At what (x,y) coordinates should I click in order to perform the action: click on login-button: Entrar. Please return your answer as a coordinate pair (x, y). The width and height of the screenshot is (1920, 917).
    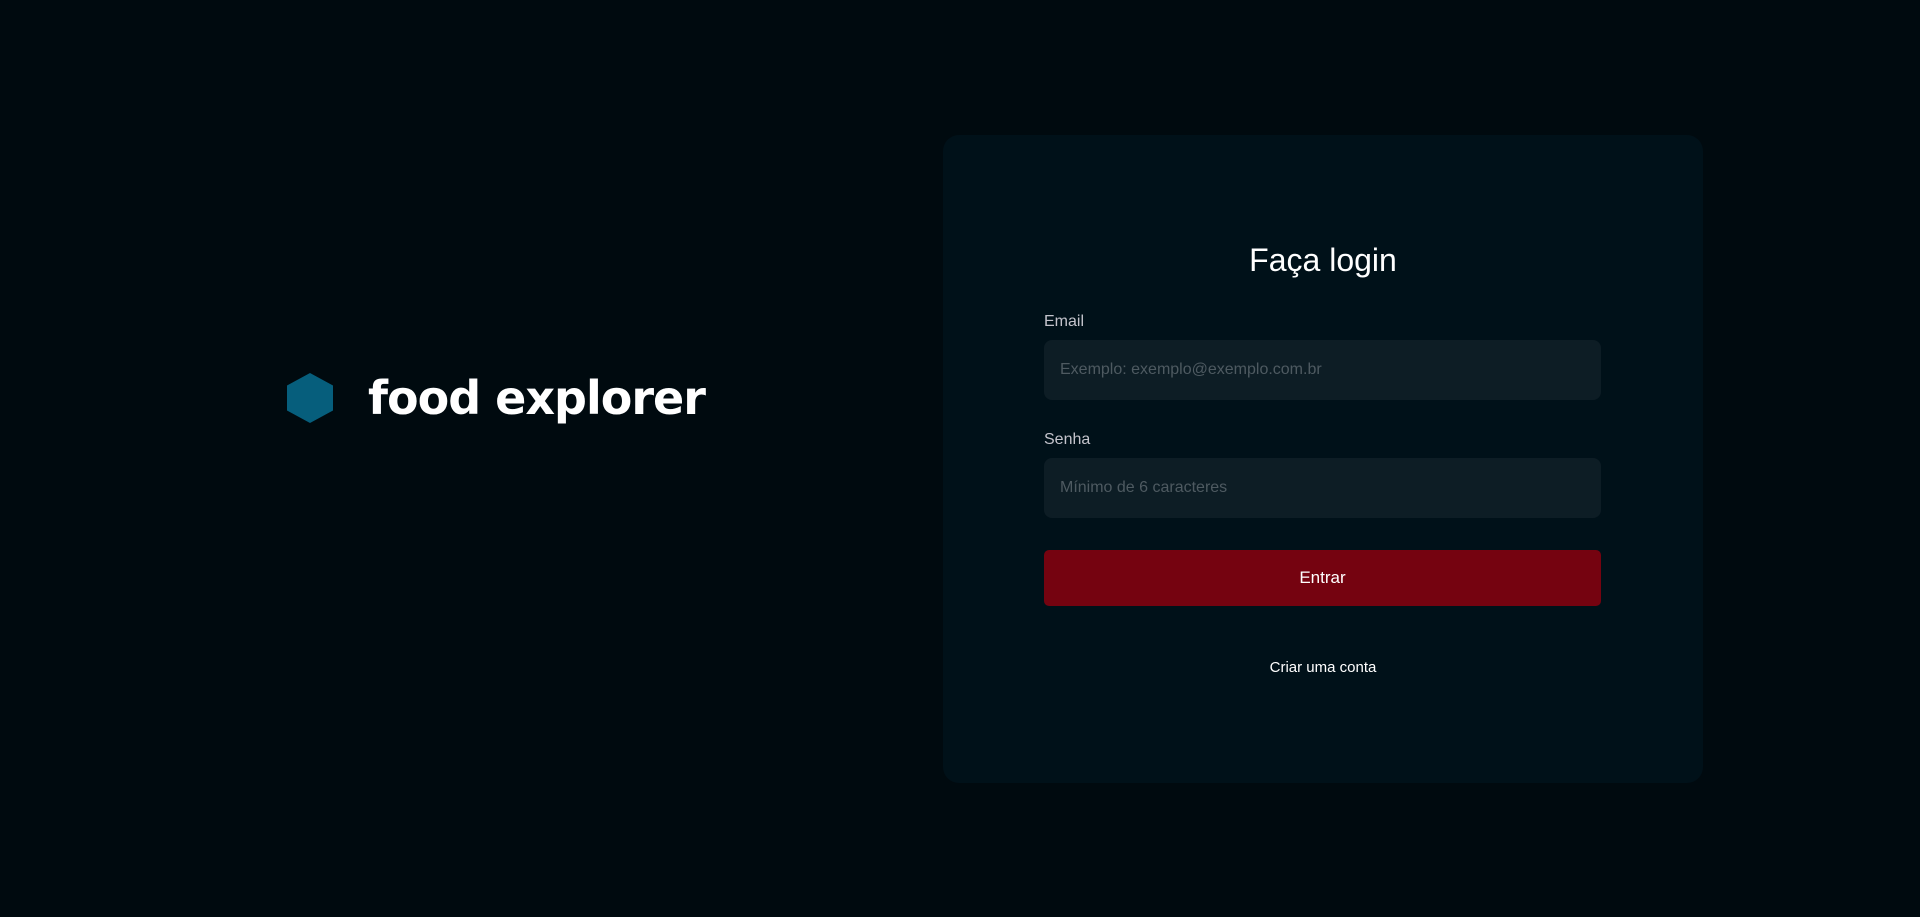
    Looking at the image, I should click on (1322, 578).